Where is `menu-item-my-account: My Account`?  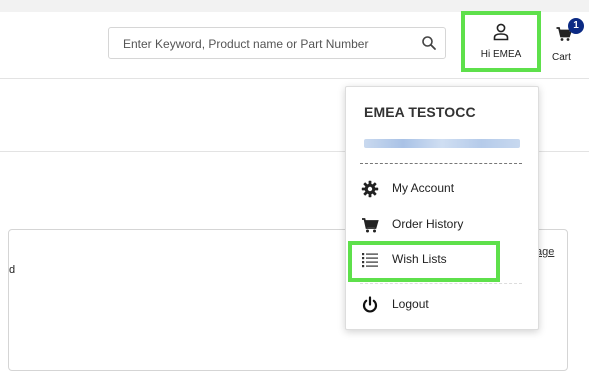
menu-item-my-account: My Account is located at coordinates (442, 189).